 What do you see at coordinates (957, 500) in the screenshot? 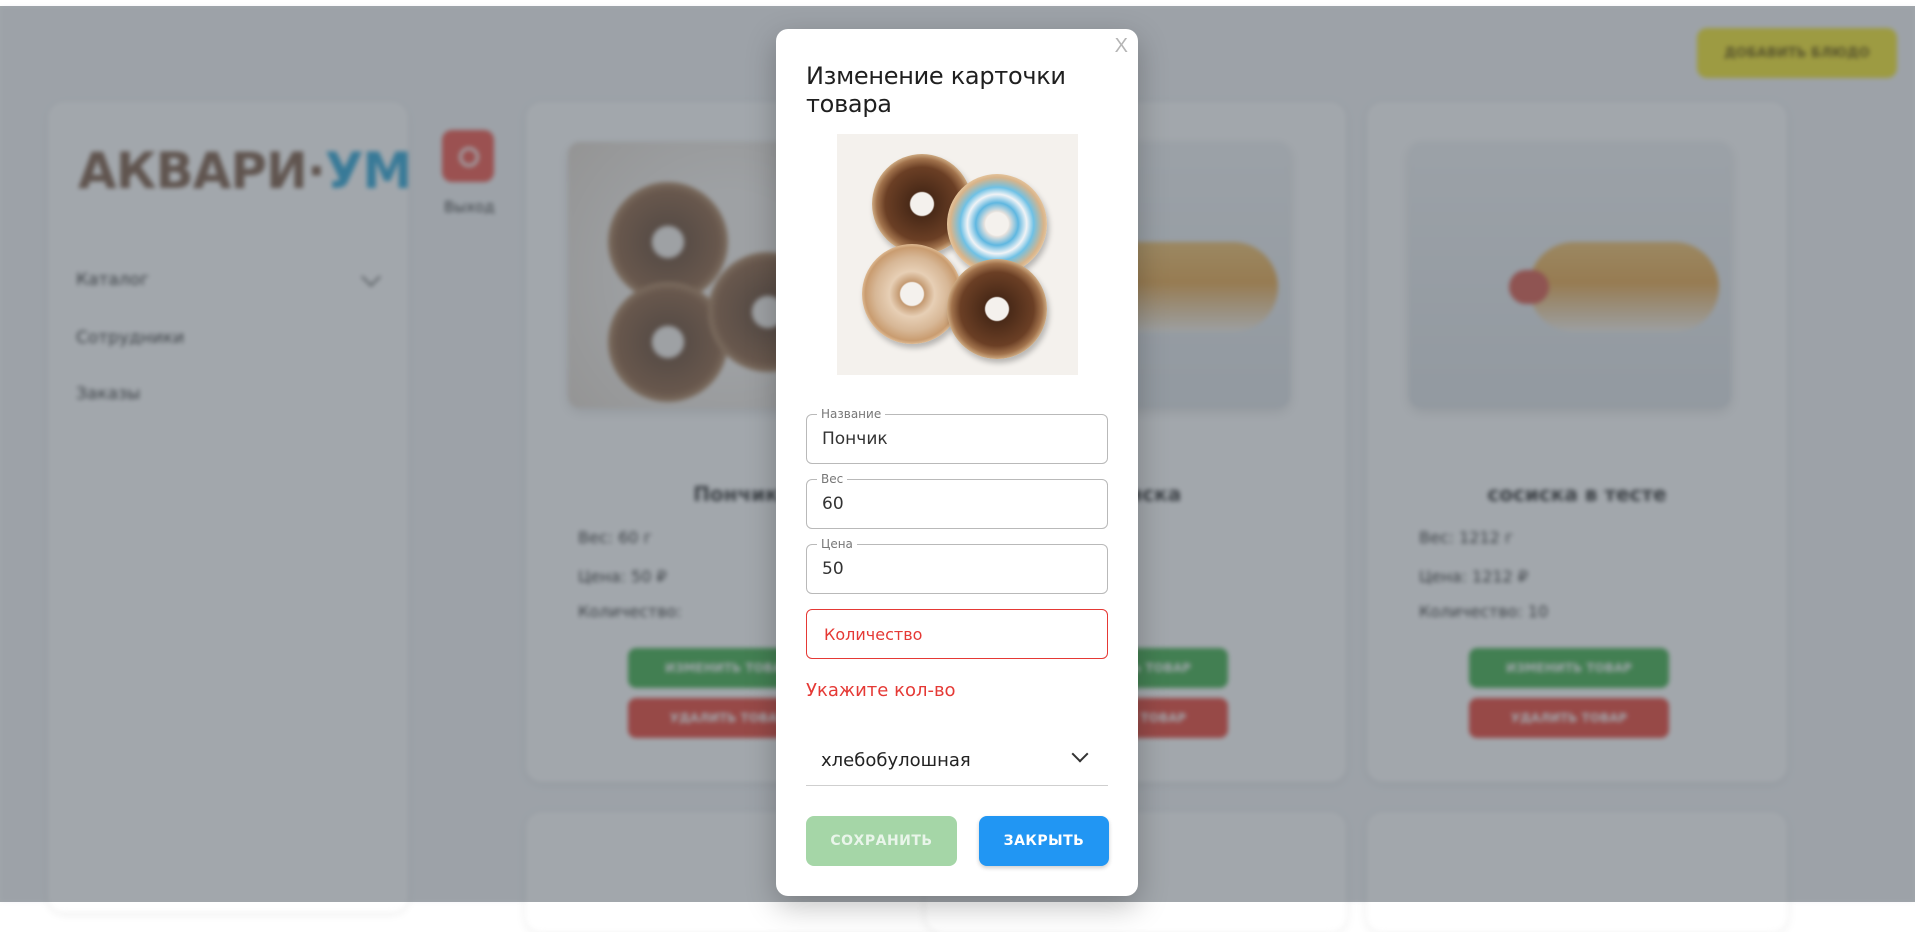
I see `weight-field: Вес 60` at bounding box center [957, 500].